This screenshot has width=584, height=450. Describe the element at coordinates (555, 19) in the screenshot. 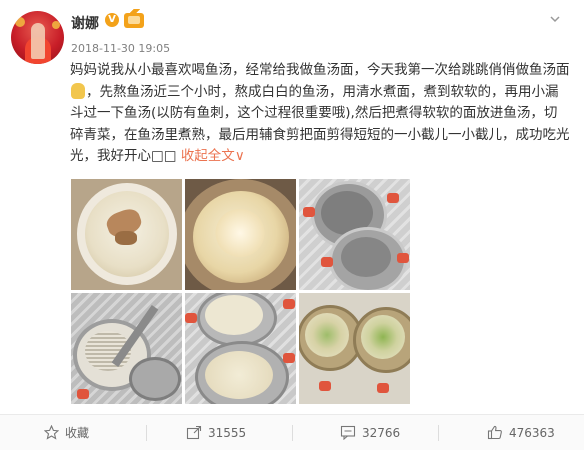

I see `chevron-down-icon` at that location.